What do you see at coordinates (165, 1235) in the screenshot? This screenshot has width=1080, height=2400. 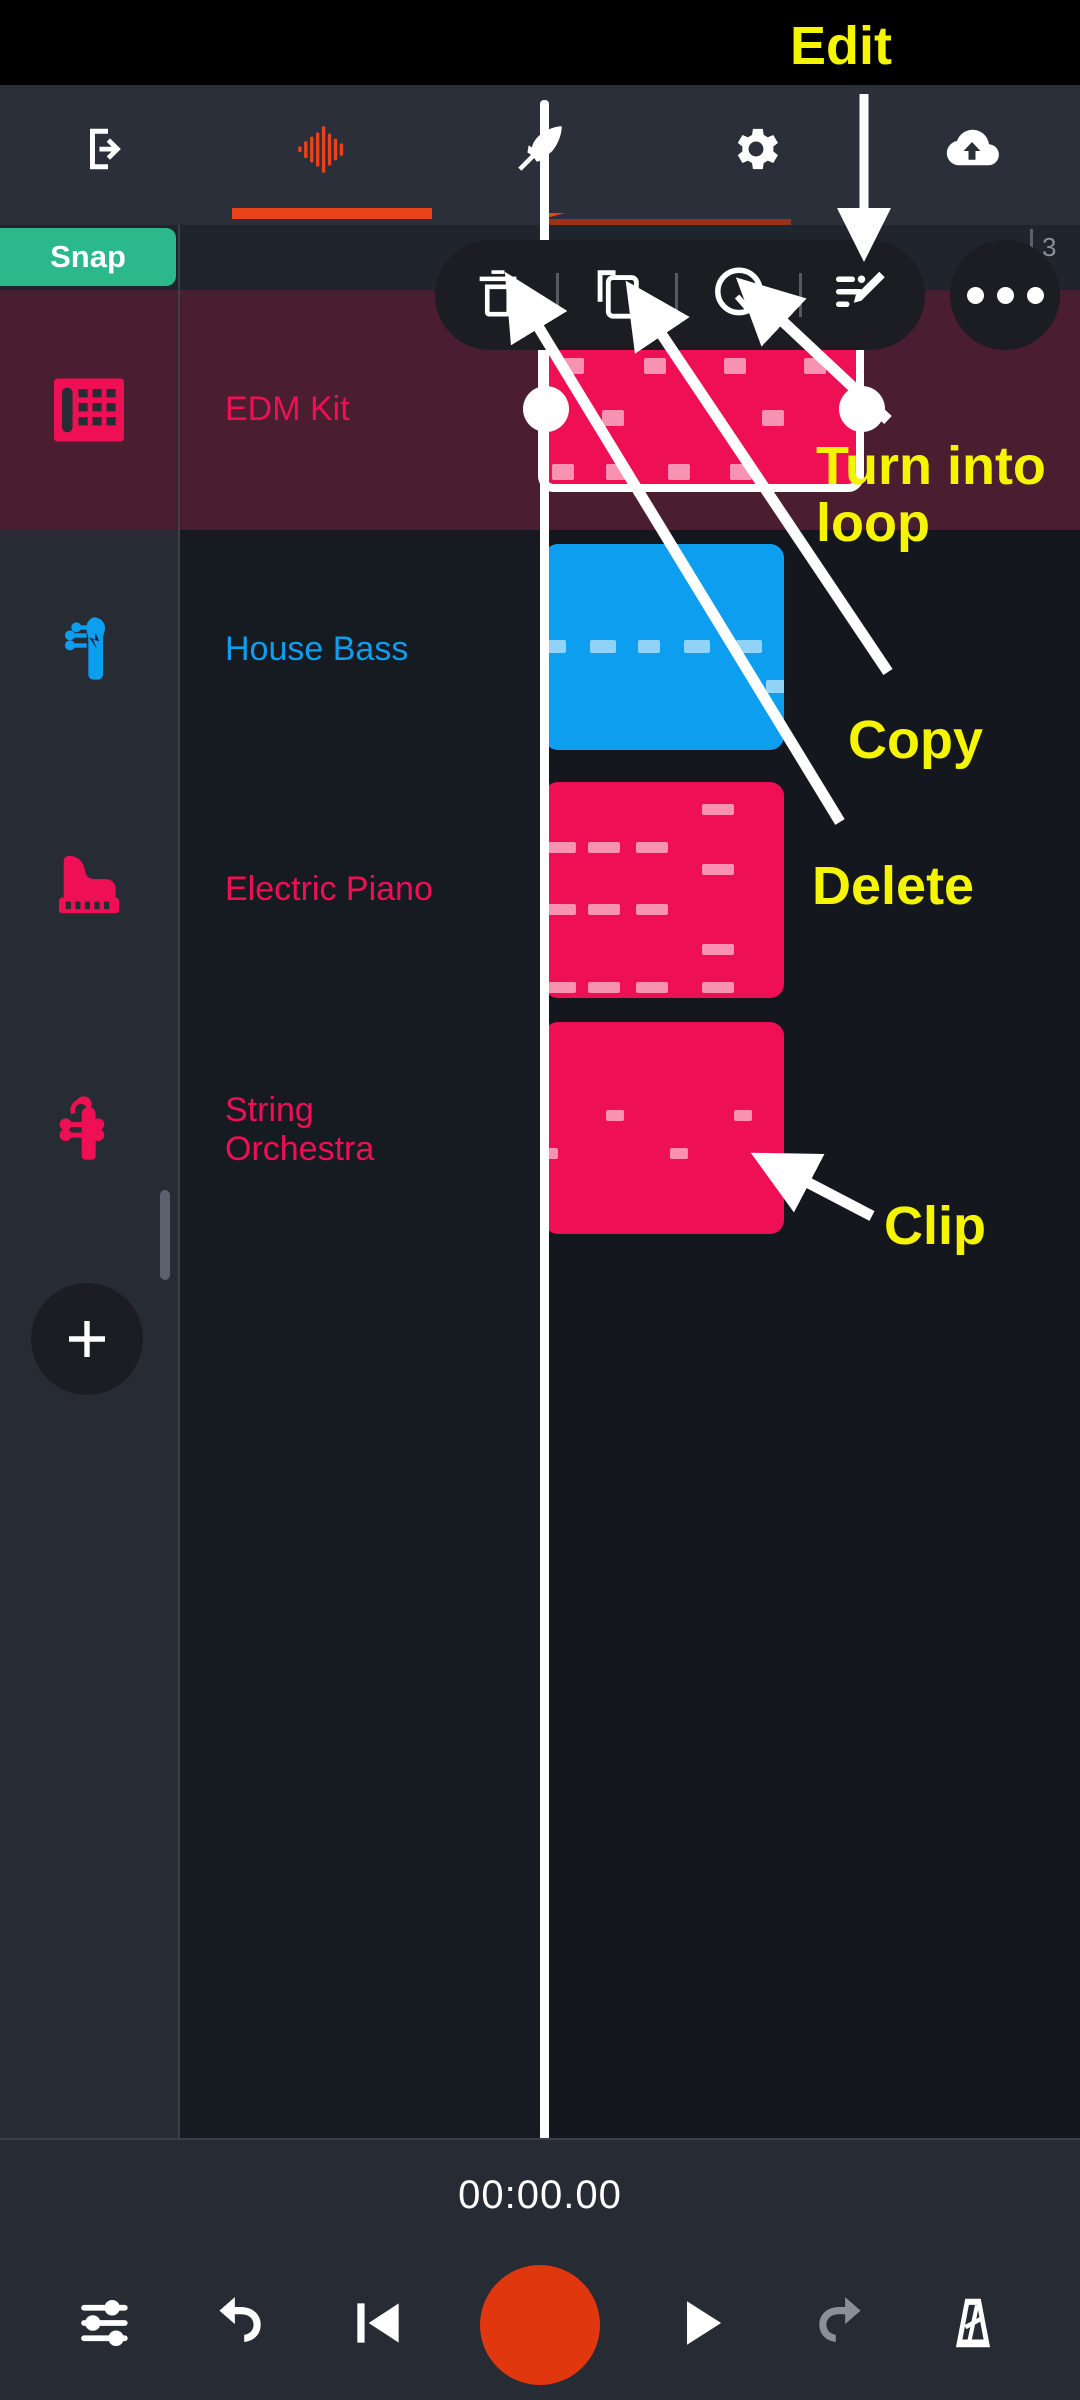 I see `track-scrollbar` at bounding box center [165, 1235].